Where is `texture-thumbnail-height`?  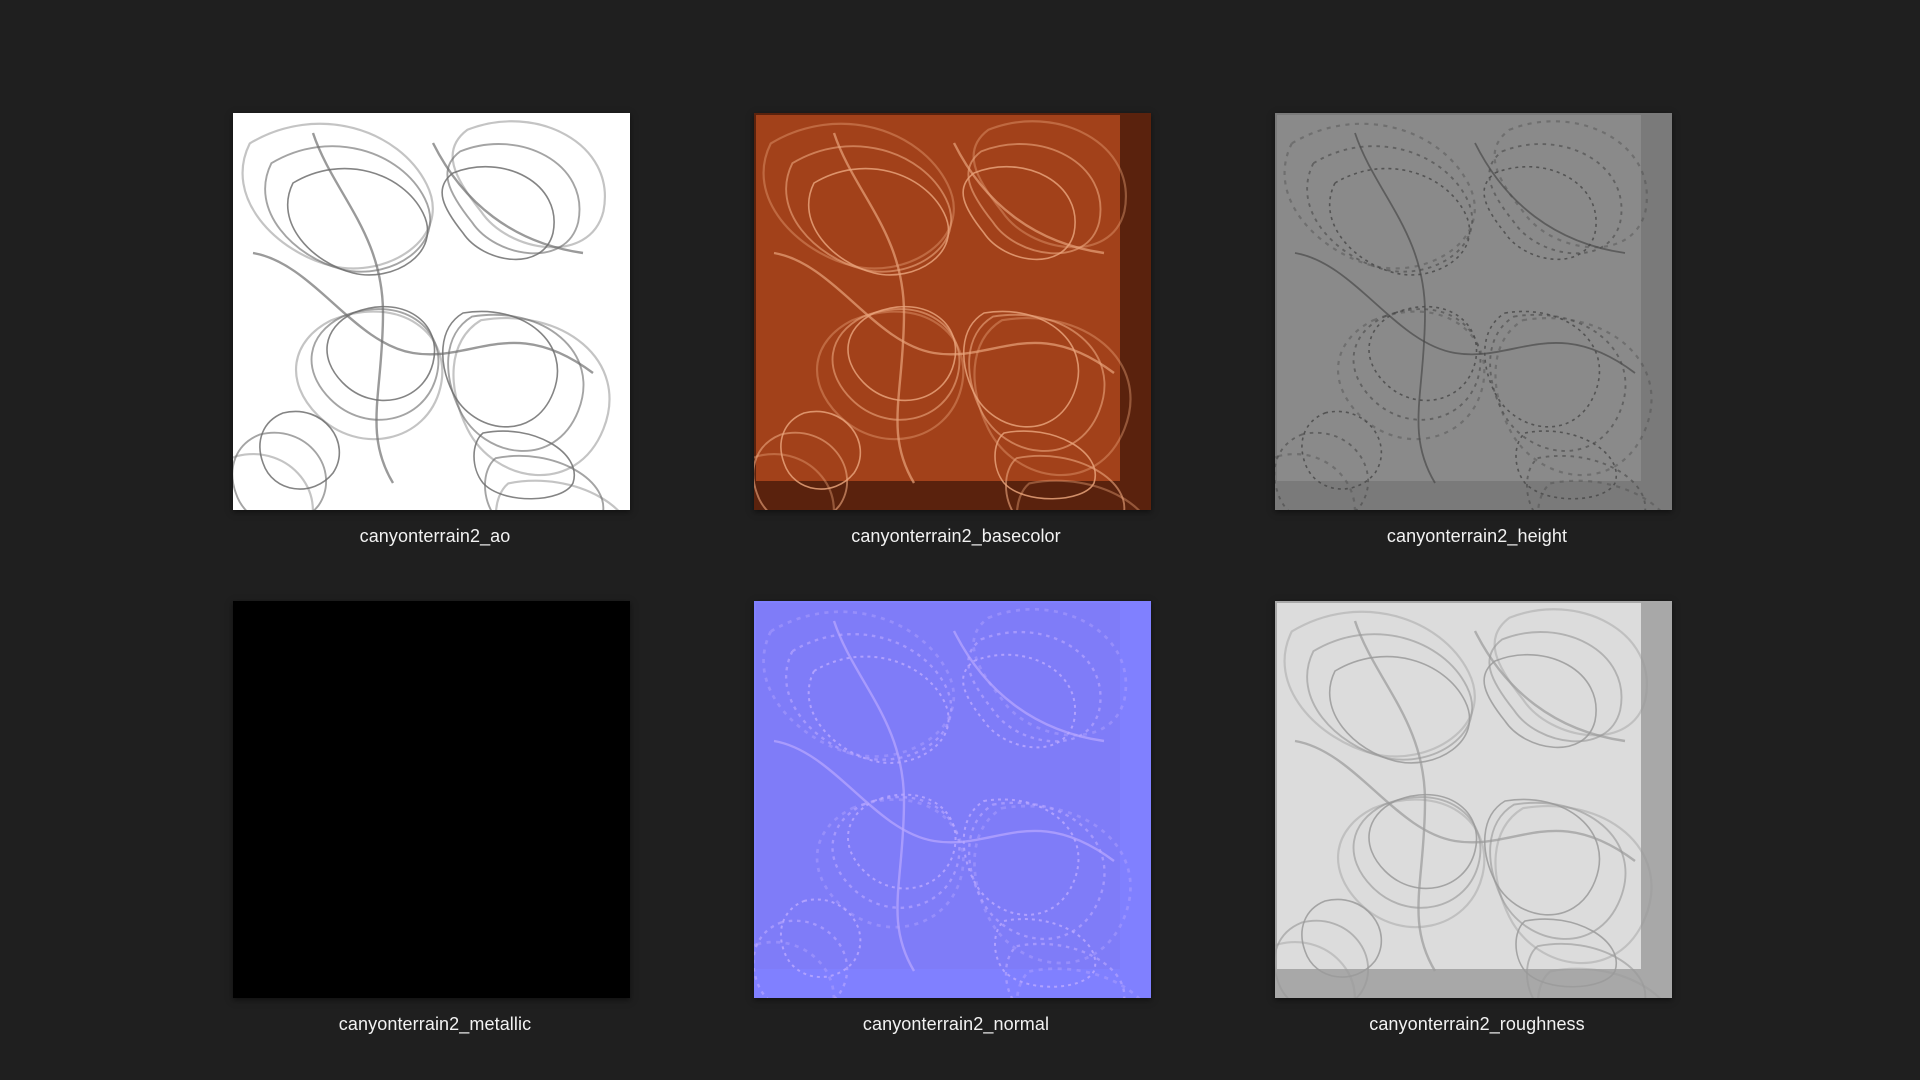 texture-thumbnail-height is located at coordinates (1473, 311).